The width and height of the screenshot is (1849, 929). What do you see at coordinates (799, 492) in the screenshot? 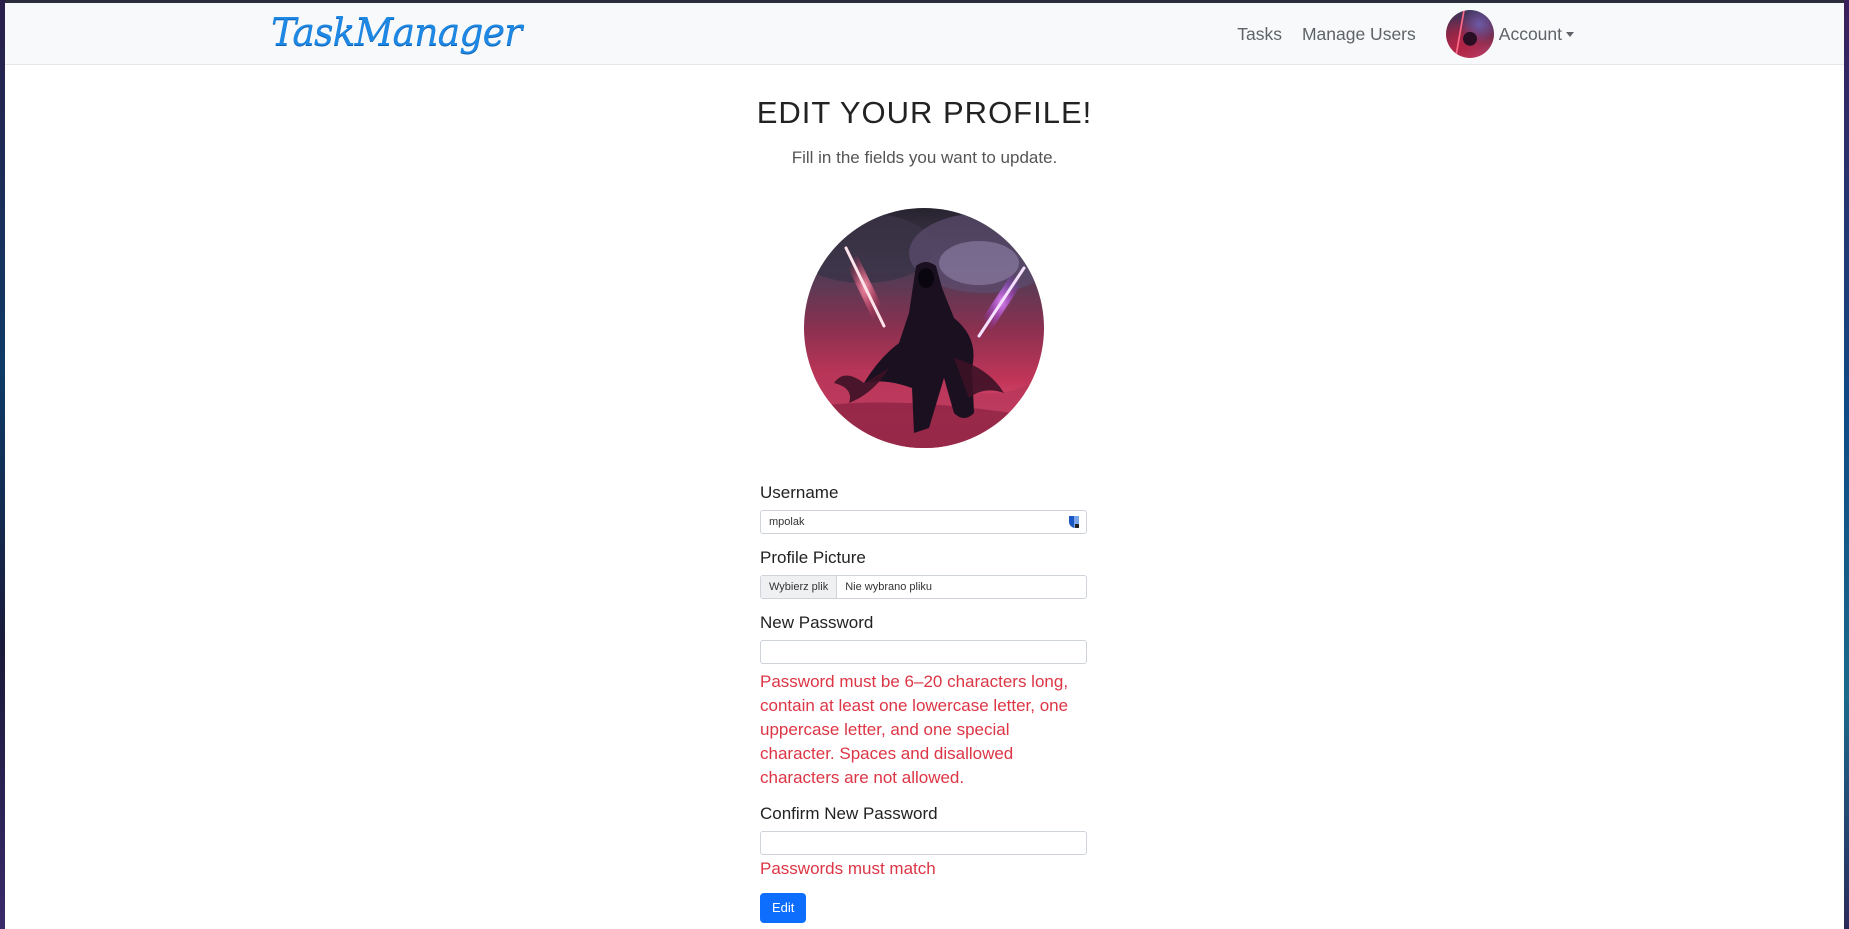
I see `username-label: Username` at bounding box center [799, 492].